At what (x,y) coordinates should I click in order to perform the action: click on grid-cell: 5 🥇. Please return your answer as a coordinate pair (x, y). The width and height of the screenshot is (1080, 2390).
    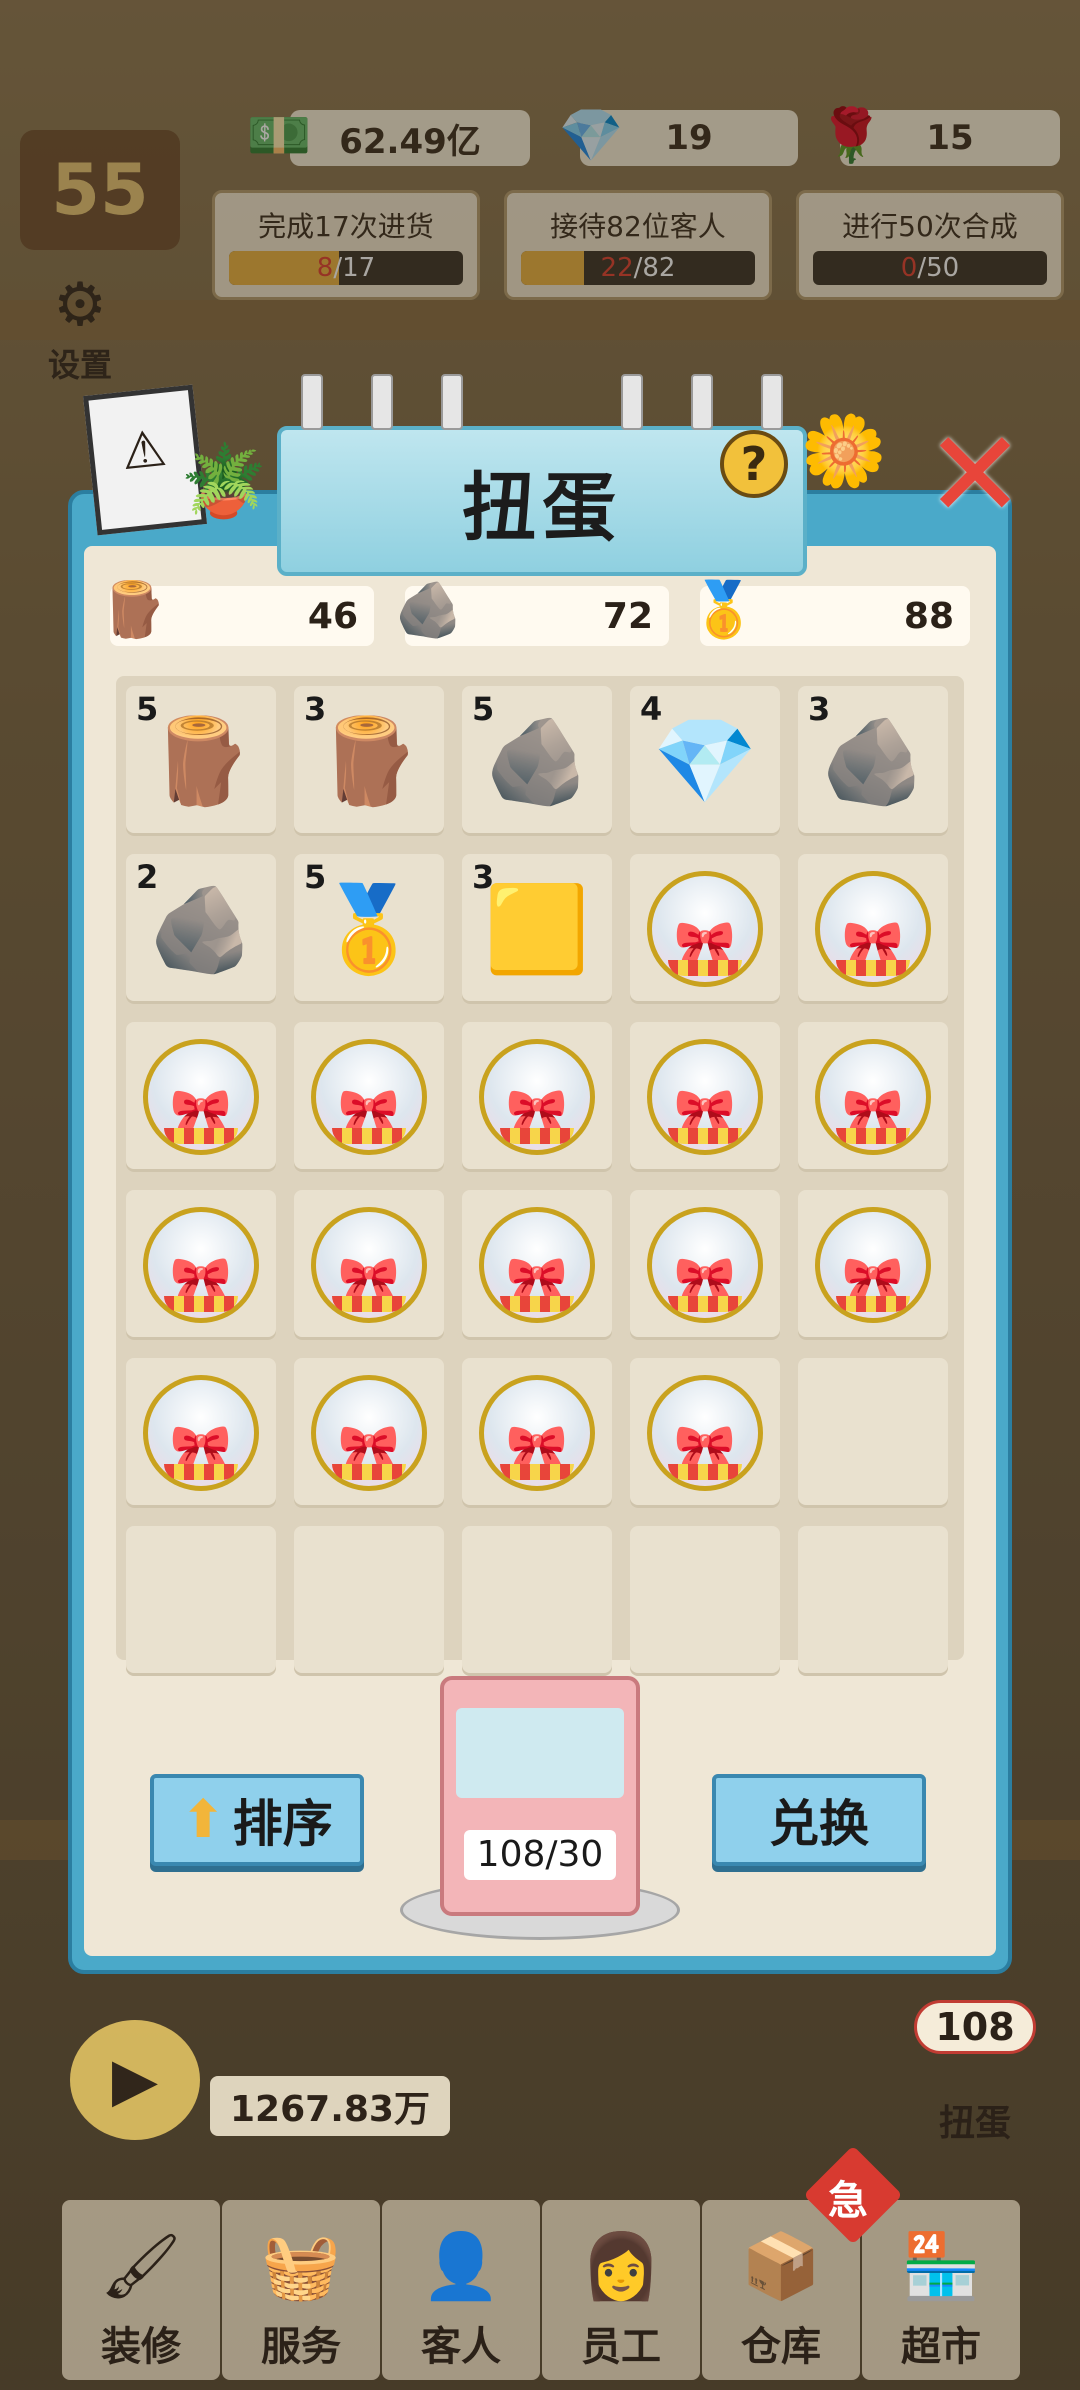
    Looking at the image, I should click on (369, 929).